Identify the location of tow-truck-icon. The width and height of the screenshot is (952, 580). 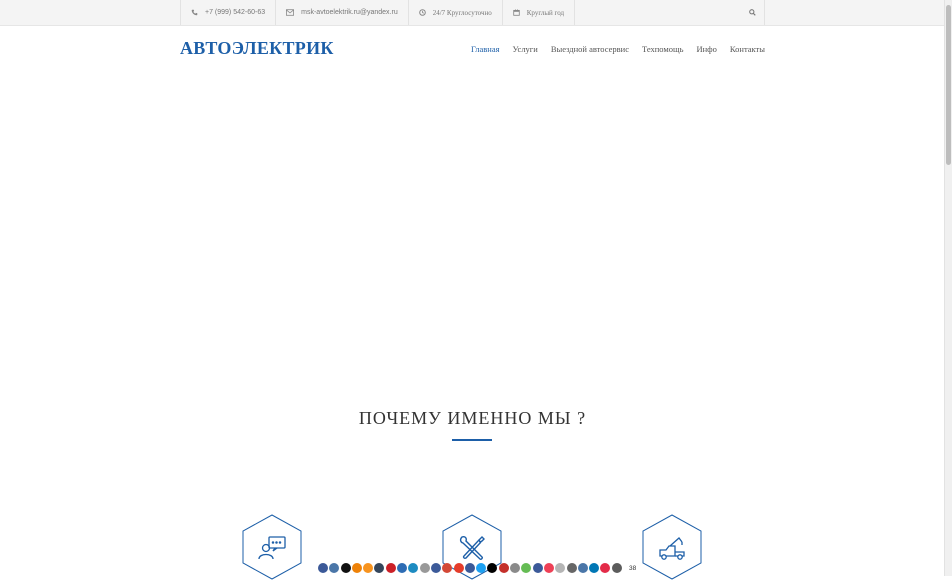
(672, 548).